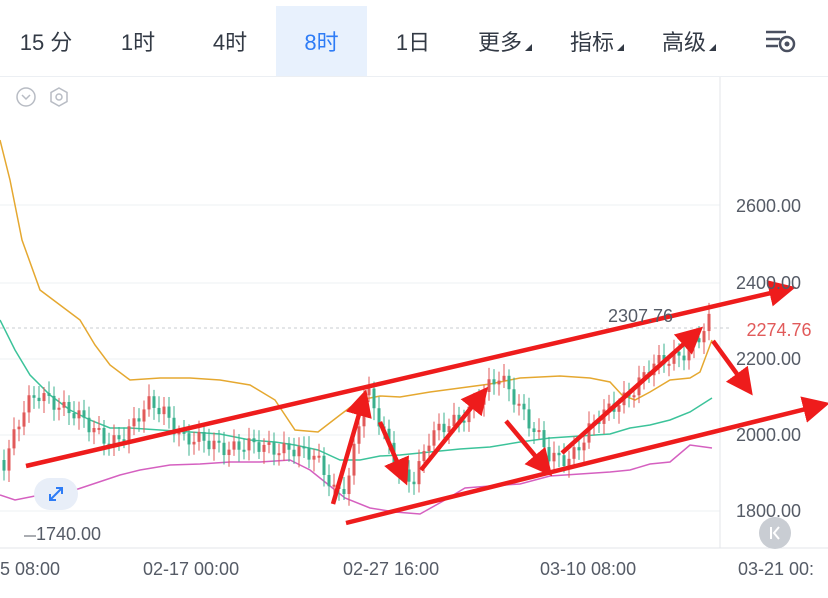 The height and width of the screenshot is (598, 828). I want to click on tab-indicators: 指标, so click(597, 41).